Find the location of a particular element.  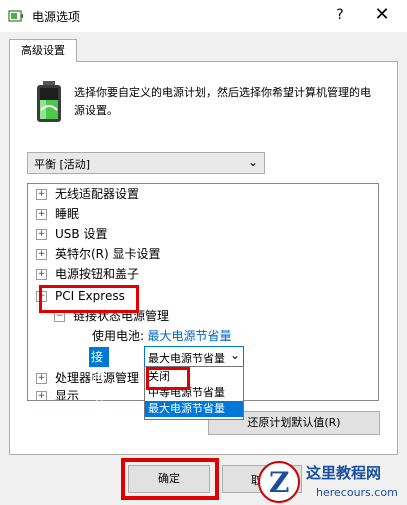

tree-item-usb: + USB 设置 is located at coordinates (71, 234).